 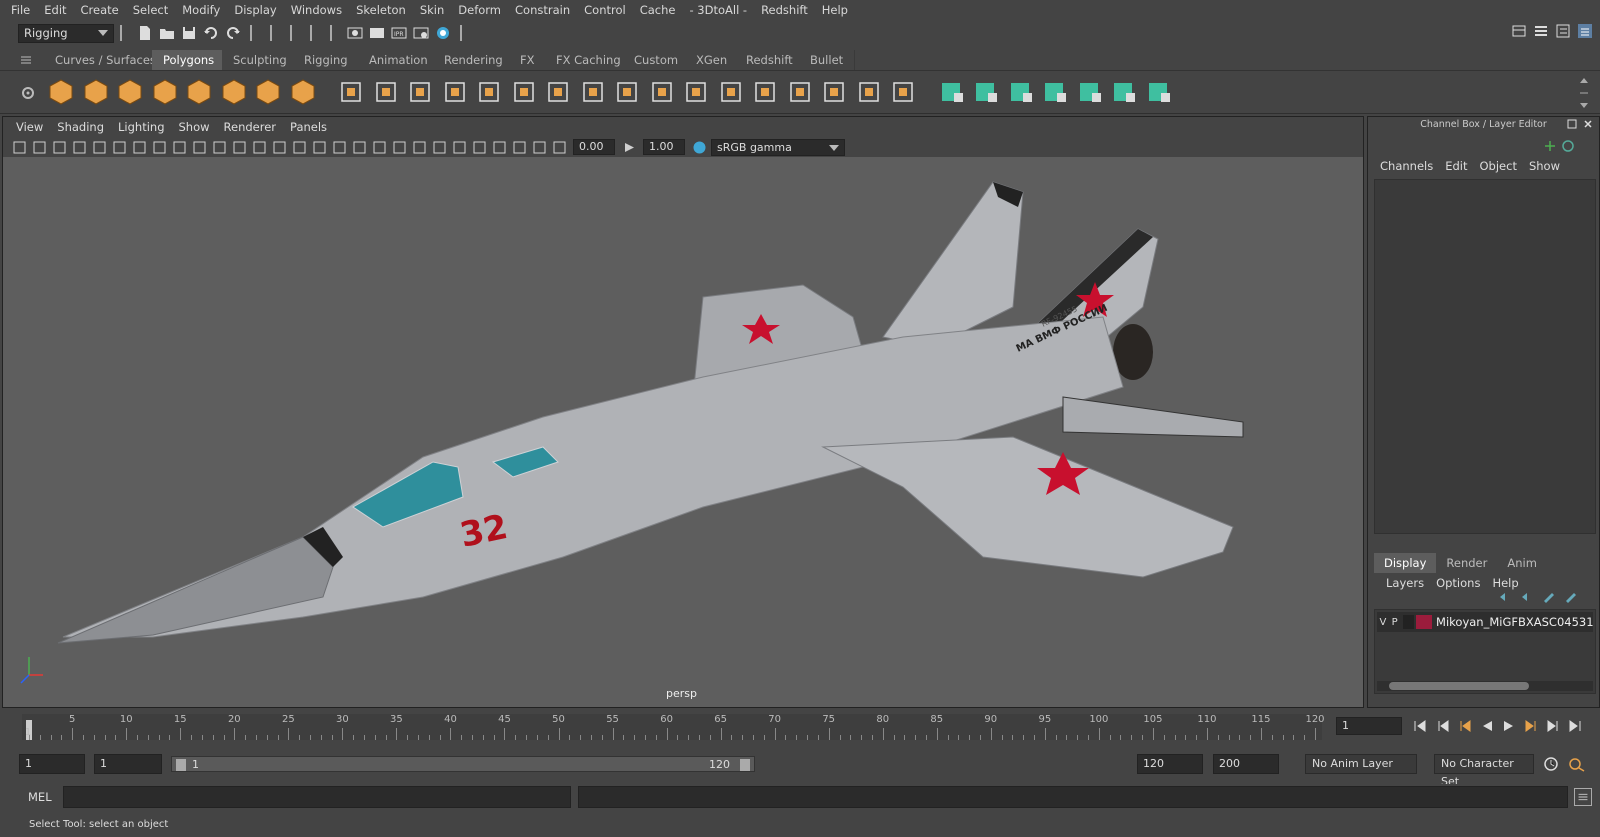 I want to click on gamma-field: 1.00, so click(x=664, y=147).